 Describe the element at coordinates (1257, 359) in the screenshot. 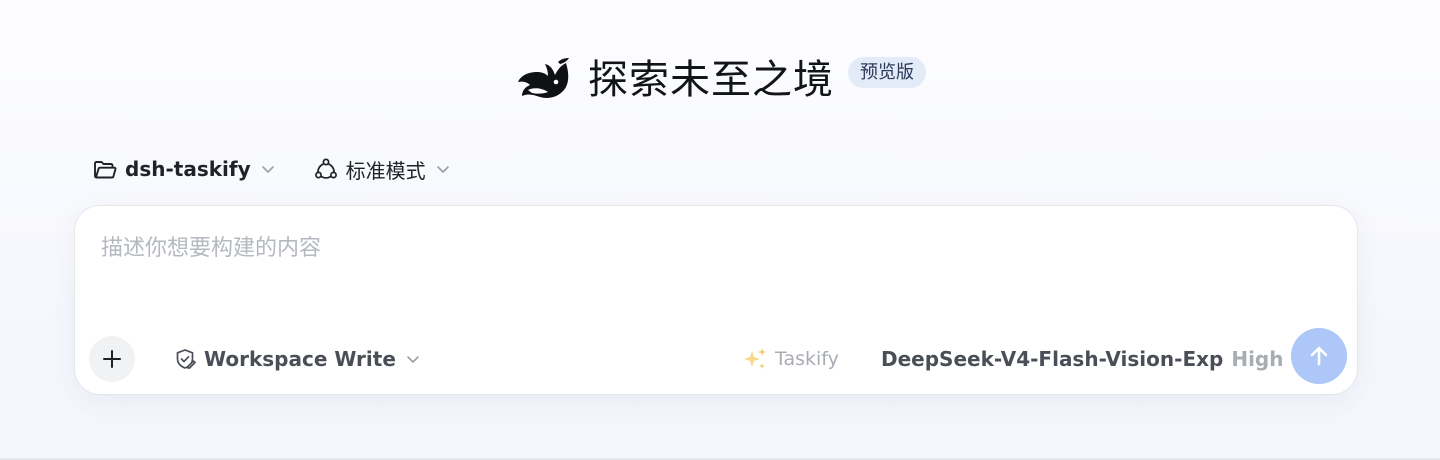

I see `reasoning-effort: High` at that location.